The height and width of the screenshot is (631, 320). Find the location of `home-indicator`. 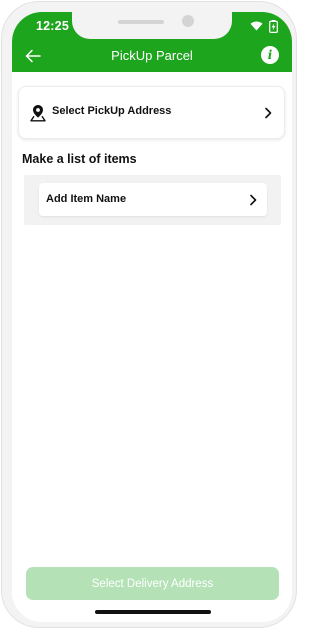

home-indicator is located at coordinates (153, 612).